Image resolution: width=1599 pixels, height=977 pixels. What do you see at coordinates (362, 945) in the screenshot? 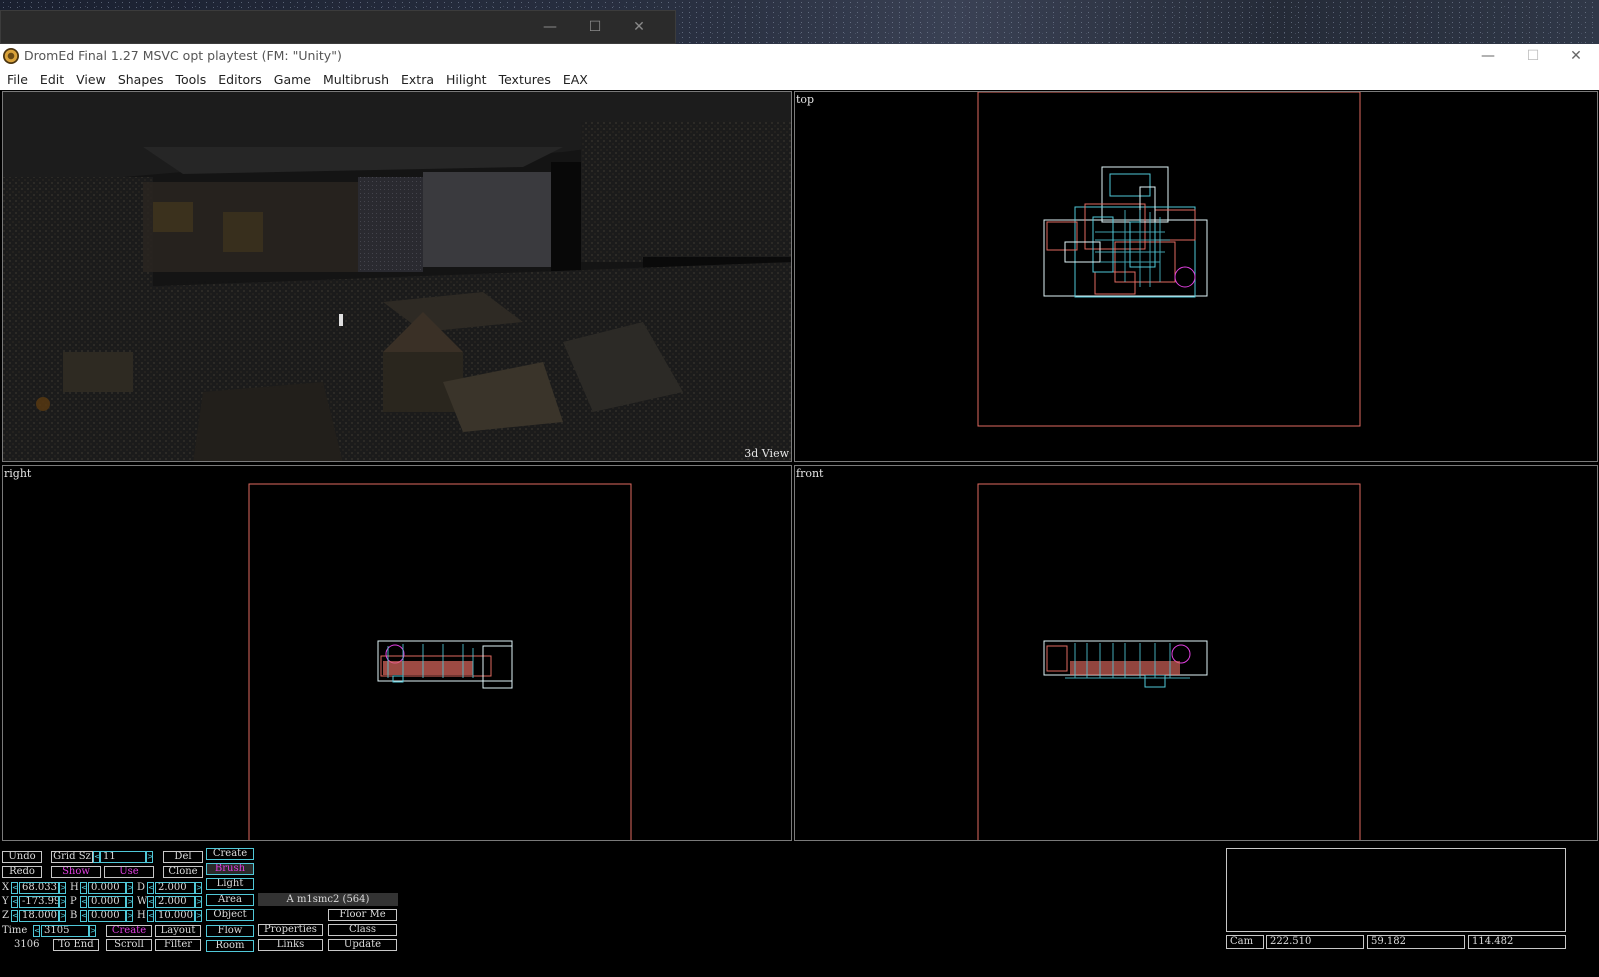
I see `update-button: Update` at bounding box center [362, 945].